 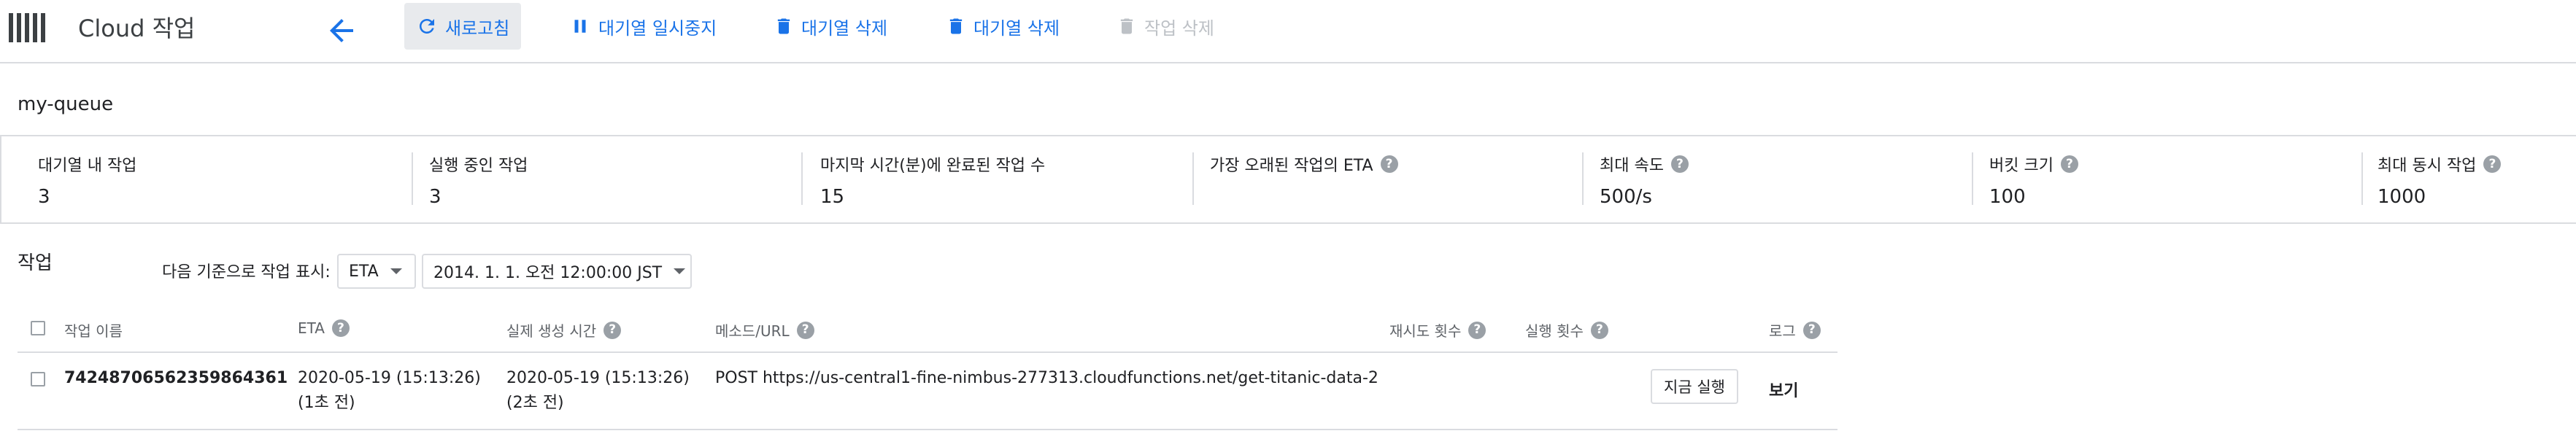 I want to click on refresh-button: 새로고침, so click(x=463, y=26).